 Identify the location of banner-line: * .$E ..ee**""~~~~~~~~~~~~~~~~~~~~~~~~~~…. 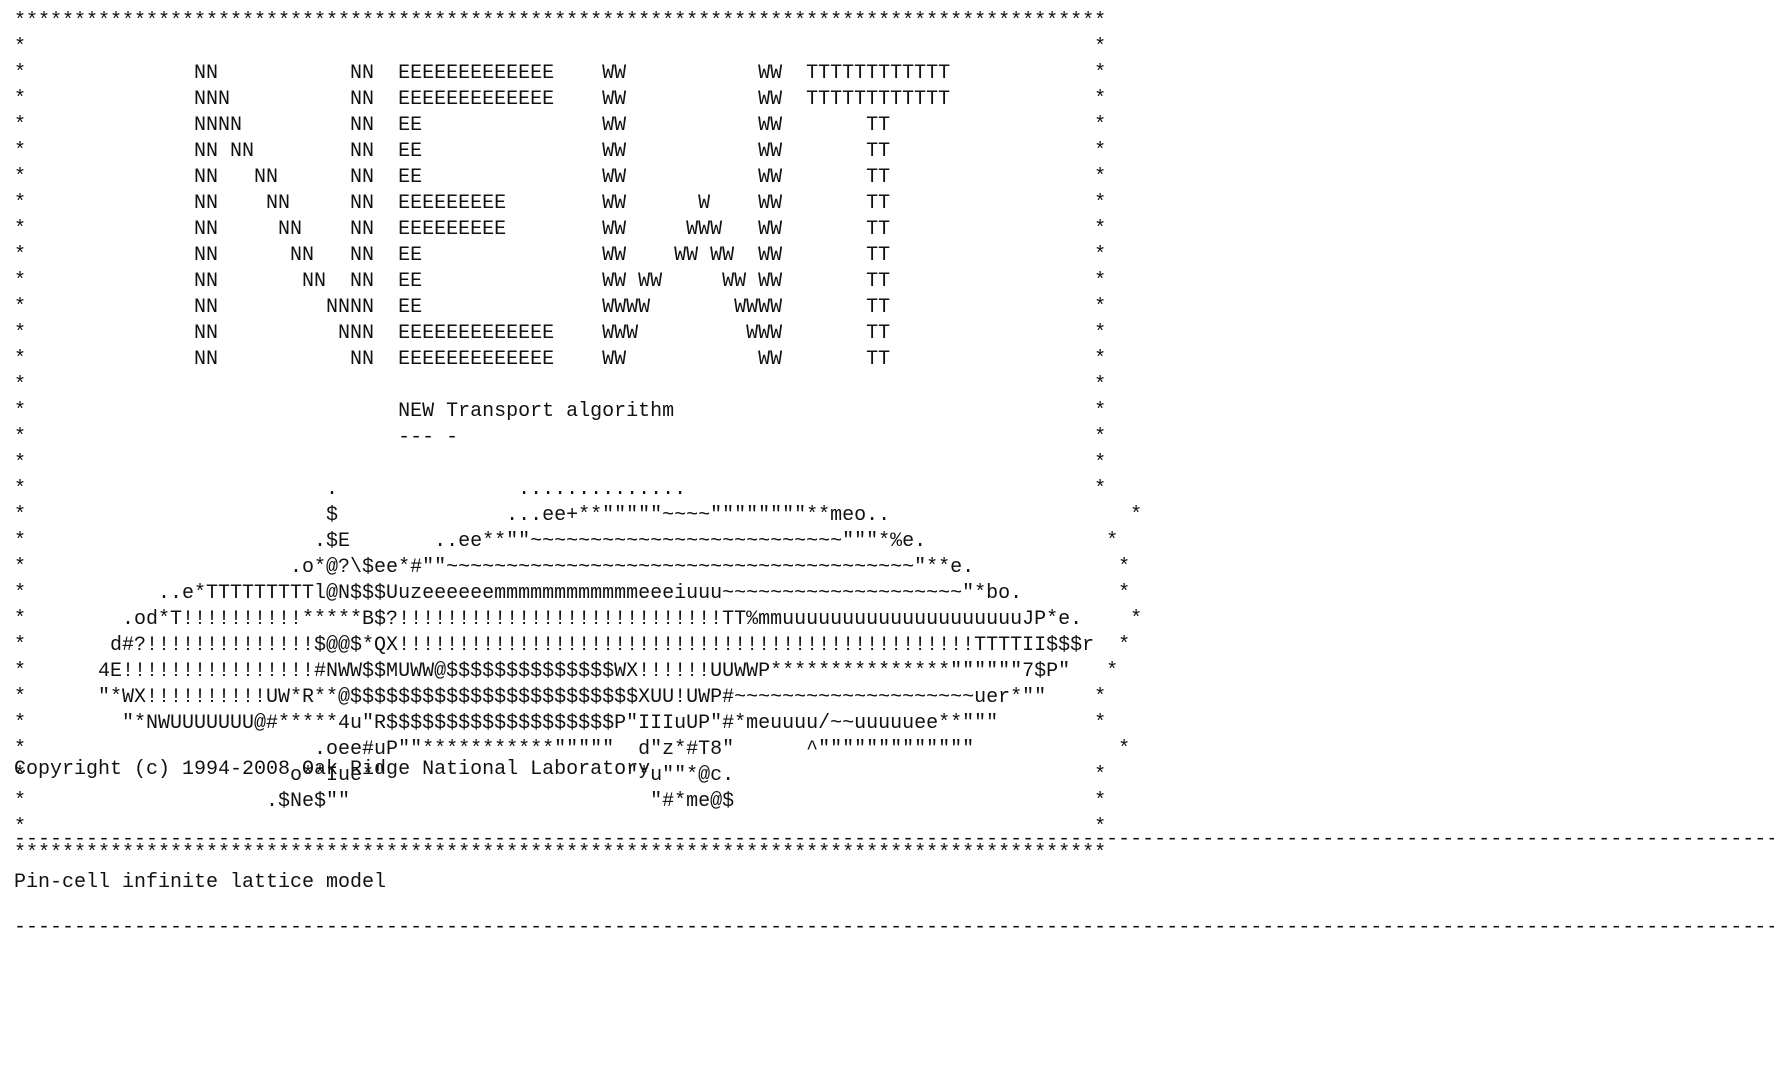
(566, 541).